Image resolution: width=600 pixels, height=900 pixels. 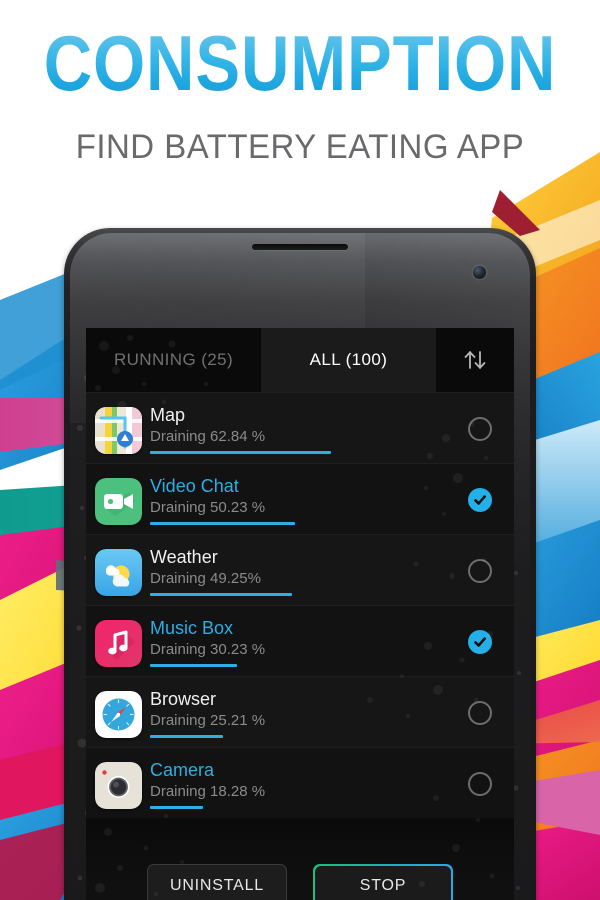 I want to click on app-status: Draining 18.28 %, so click(x=208, y=791).